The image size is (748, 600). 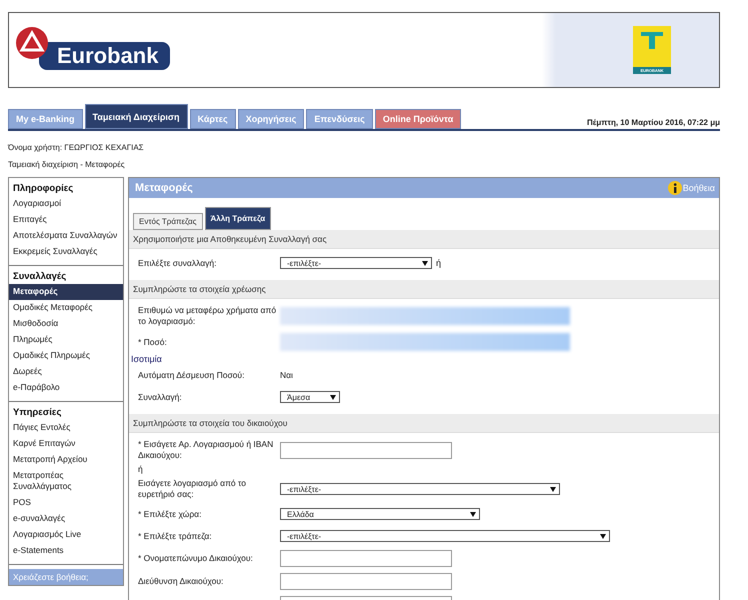 I want to click on date-text: Πέμπτη, 10 Μαρτίου 2016, 07:22 μμ, so click(x=653, y=123).